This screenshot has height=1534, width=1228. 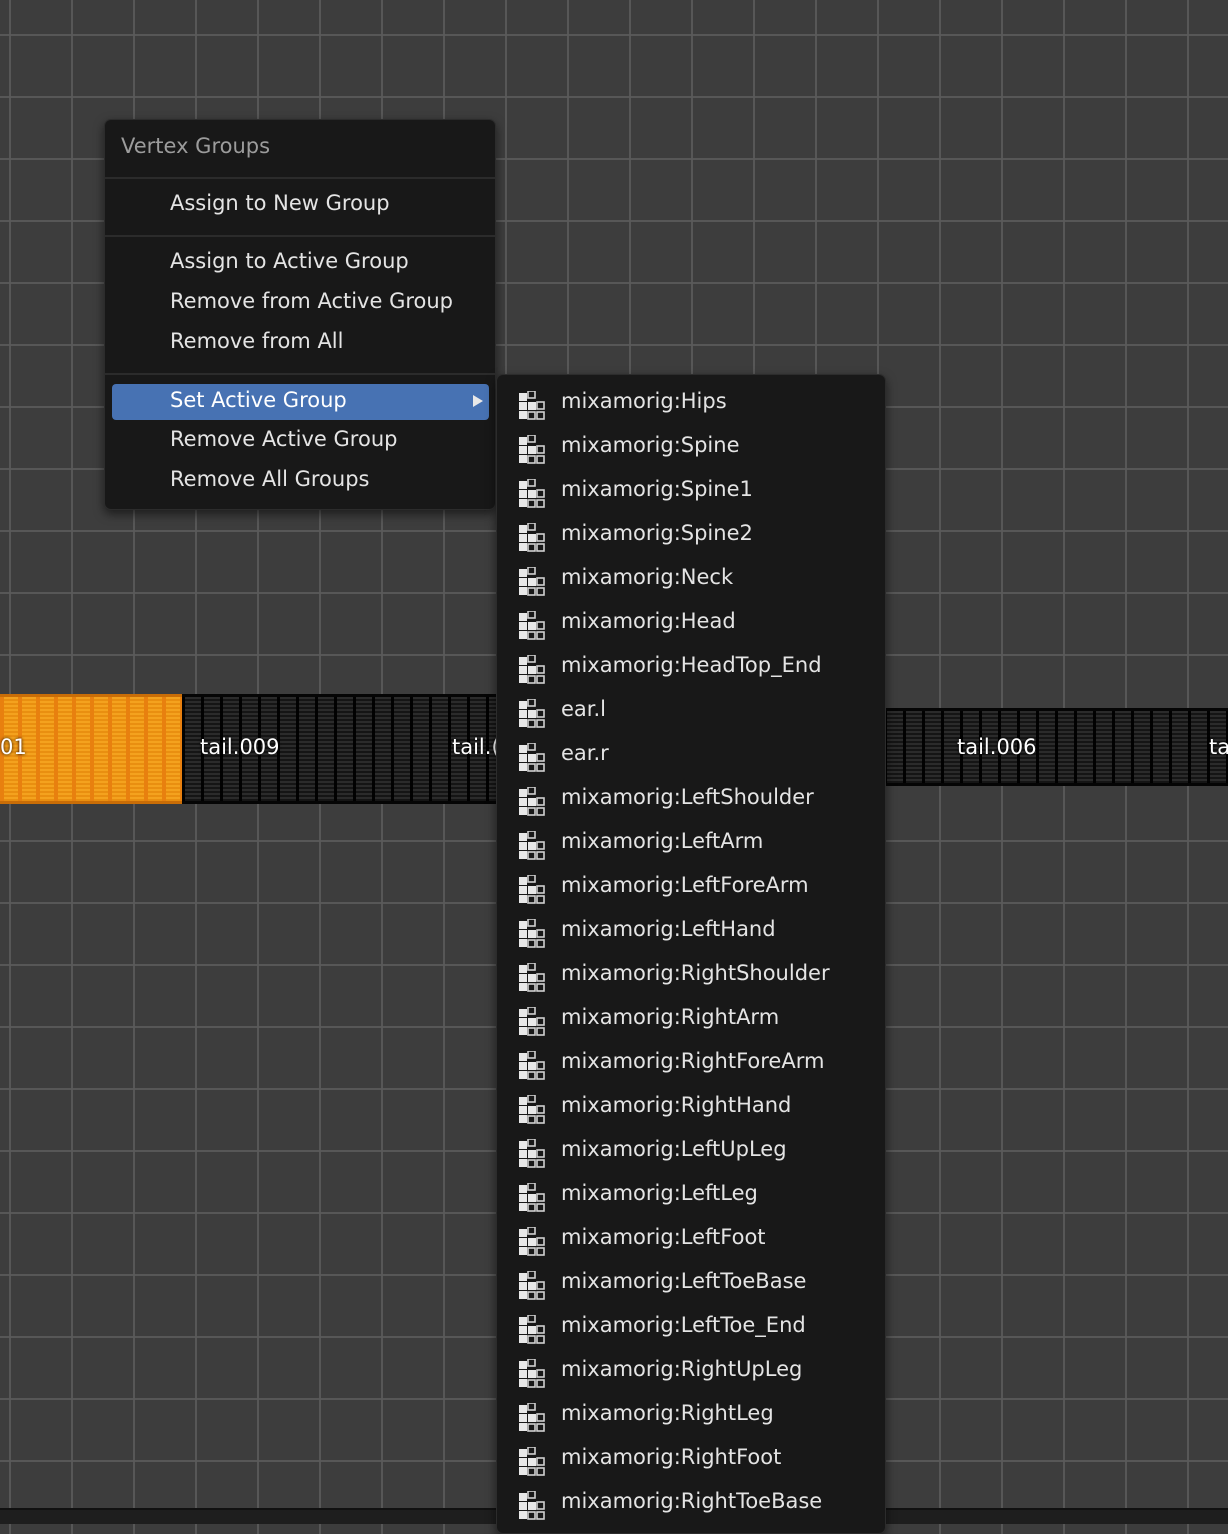 What do you see at coordinates (684, 1281) in the screenshot?
I see `vertex-group-label: mixamorig:LeftToeBase` at bounding box center [684, 1281].